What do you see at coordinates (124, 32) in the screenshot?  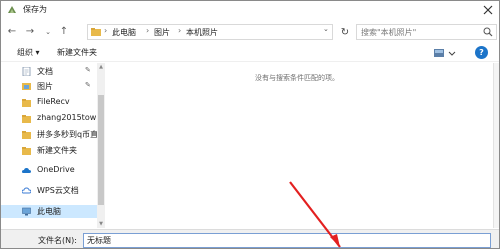 I see `breadcrumb-this-pc: 此电脑` at bounding box center [124, 32].